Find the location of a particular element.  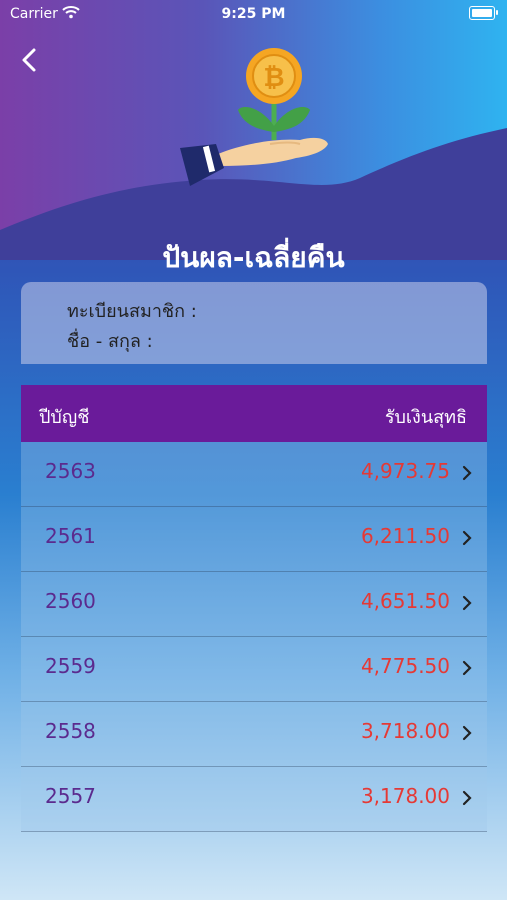

row-year: 2558 is located at coordinates (70, 731).